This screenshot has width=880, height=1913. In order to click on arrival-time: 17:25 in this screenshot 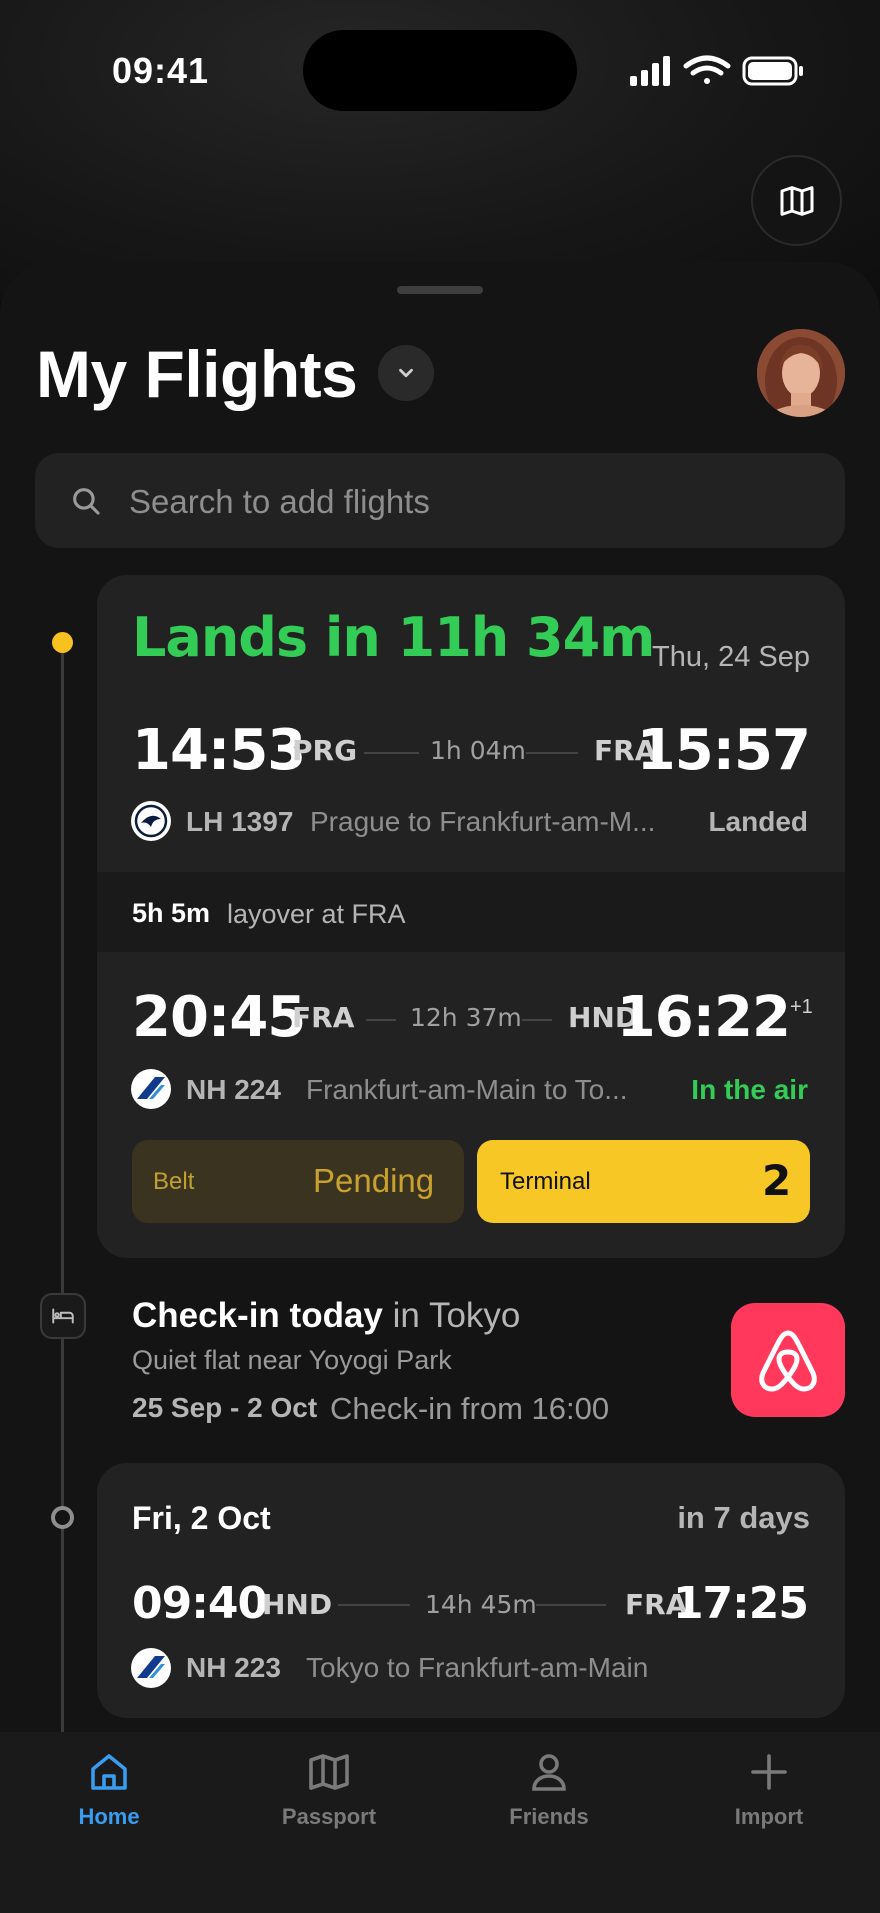, I will do `click(740, 1603)`.